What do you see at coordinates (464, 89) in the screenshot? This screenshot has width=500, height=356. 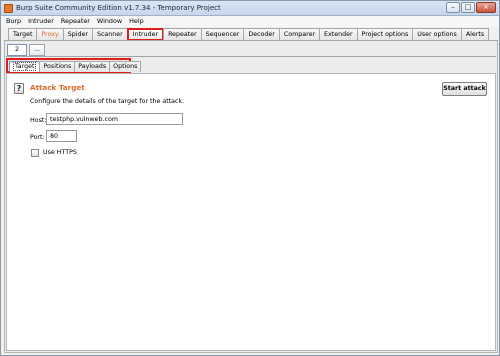 I see `start-attack-button: Start attack` at bounding box center [464, 89].